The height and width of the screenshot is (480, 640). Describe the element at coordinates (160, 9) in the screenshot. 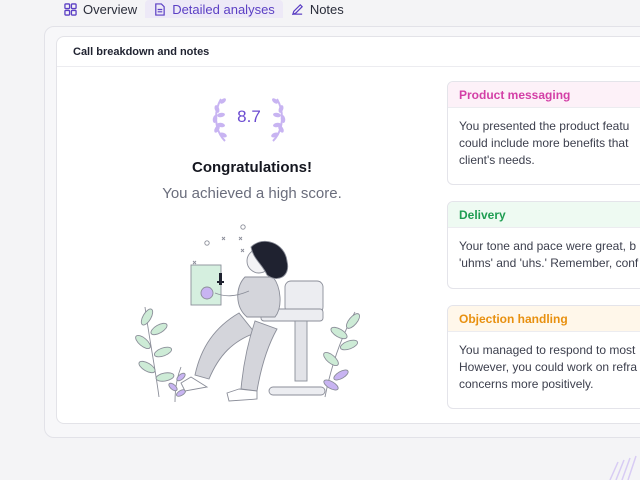

I see `document-icon` at that location.